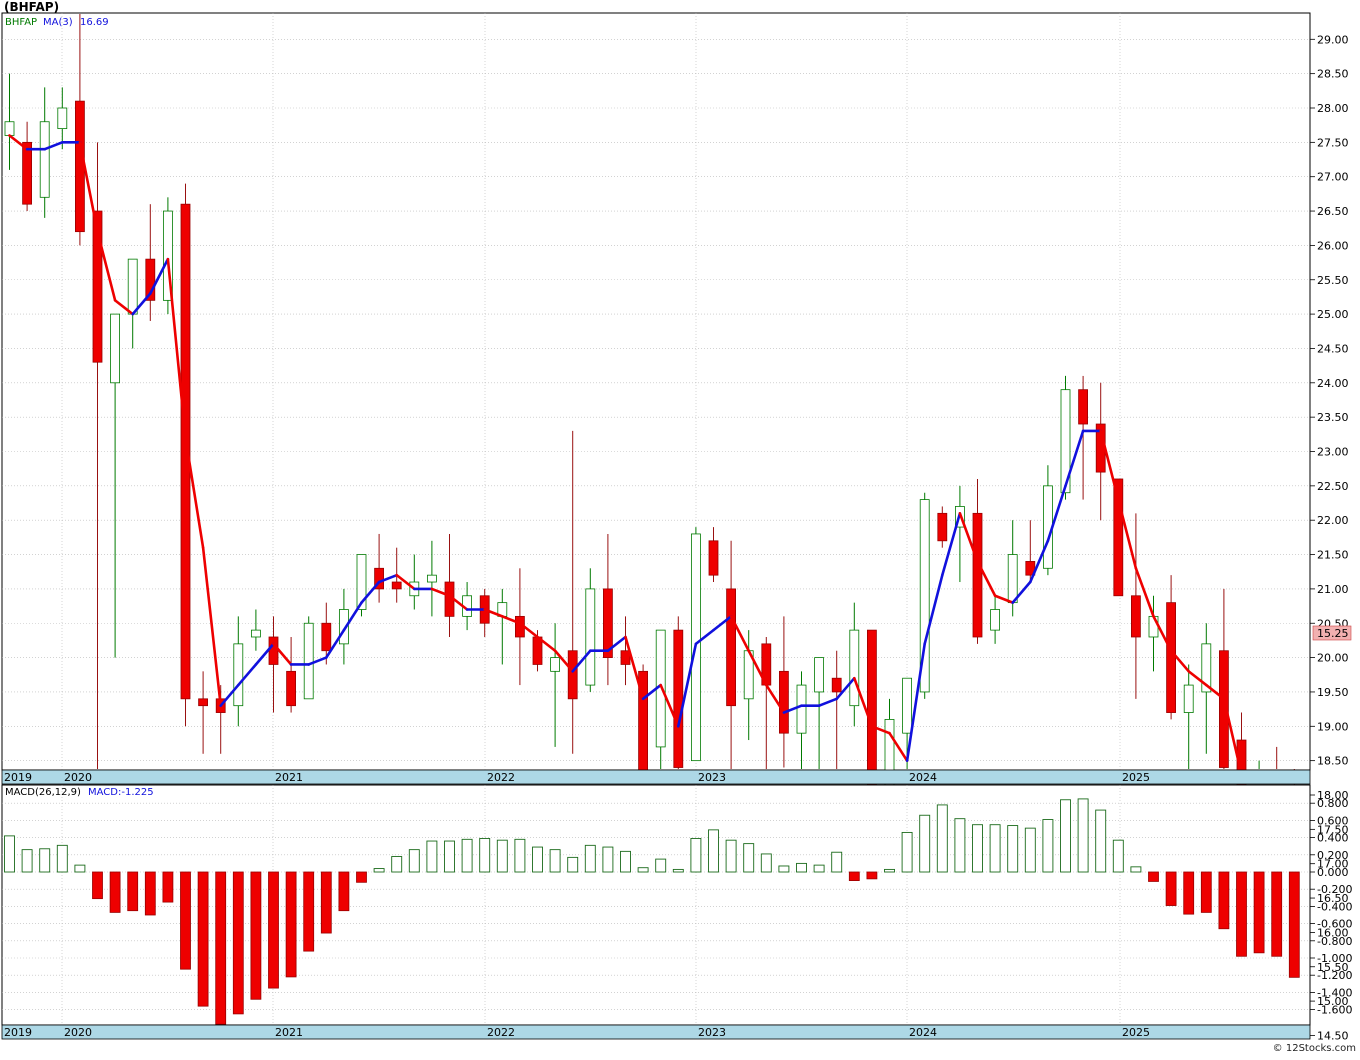 The image size is (1360, 1060). What do you see at coordinates (1333, 108) in the screenshot?
I see `price-tick-label: 28.00` at bounding box center [1333, 108].